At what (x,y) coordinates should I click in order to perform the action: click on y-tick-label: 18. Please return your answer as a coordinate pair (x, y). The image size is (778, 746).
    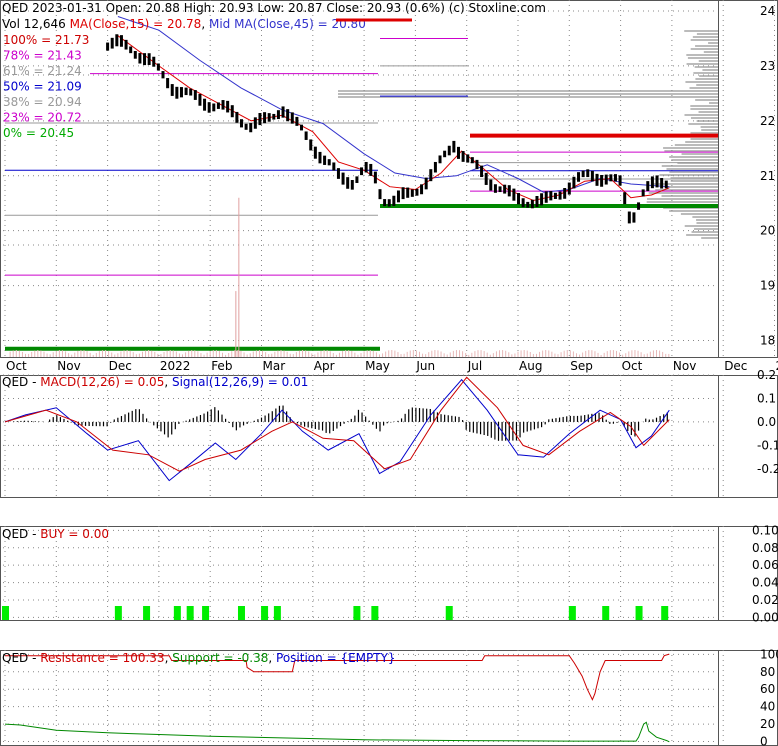
    Looking at the image, I should click on (767, 341).